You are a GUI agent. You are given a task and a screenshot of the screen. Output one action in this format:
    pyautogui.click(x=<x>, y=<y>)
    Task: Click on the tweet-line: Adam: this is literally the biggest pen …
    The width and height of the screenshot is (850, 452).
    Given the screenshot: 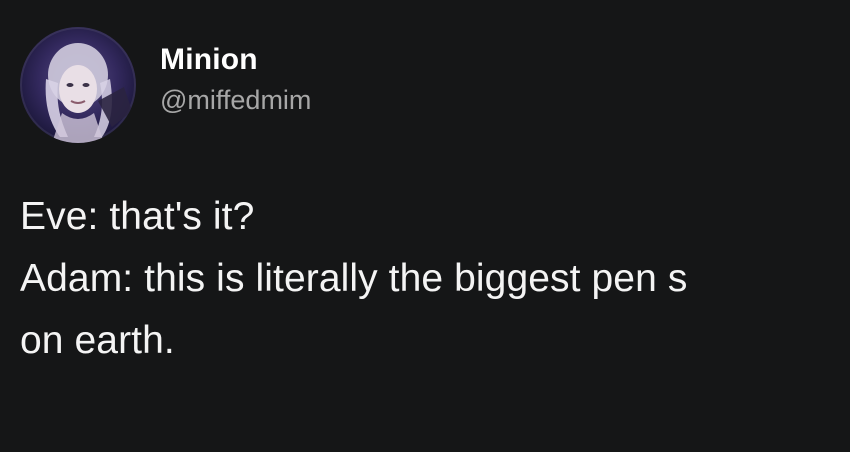 What is the action you would take?
    pyautogui.click(x=354, y=278)
    